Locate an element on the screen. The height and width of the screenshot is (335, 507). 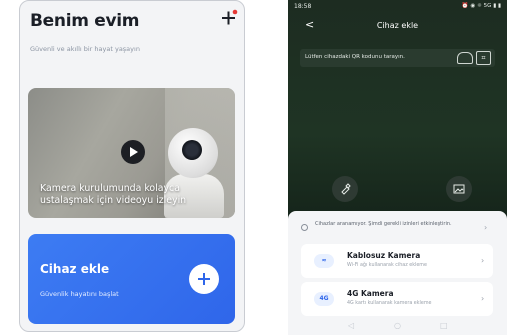
nav-home-button: ○ is located at coordinates (397, 325).